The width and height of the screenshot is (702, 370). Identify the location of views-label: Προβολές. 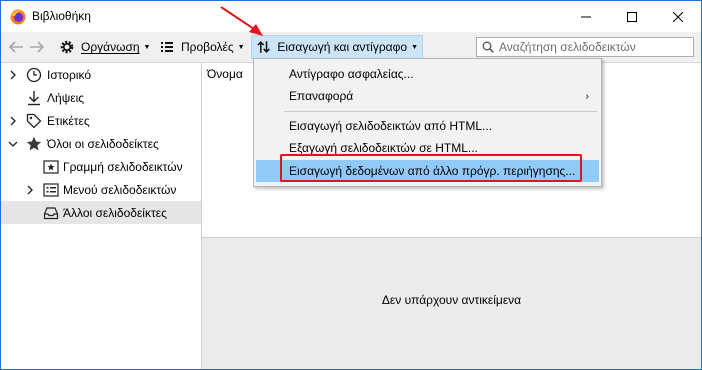
(207, 47).